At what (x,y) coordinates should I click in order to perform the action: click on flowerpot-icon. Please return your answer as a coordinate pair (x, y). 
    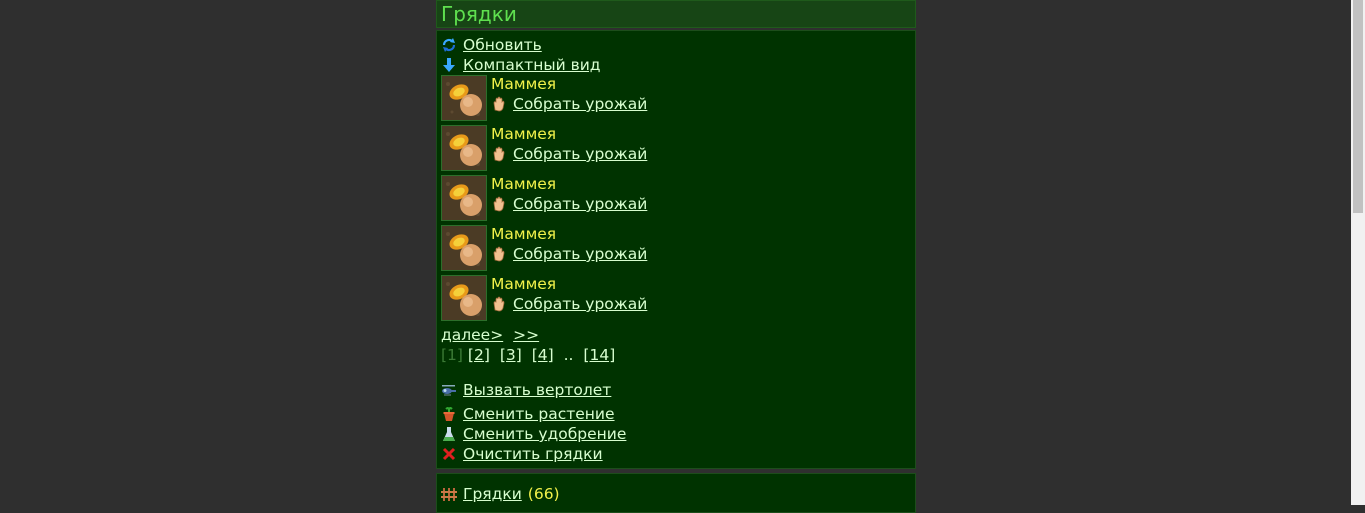
    Looking at the image, I should click on (449, 414).